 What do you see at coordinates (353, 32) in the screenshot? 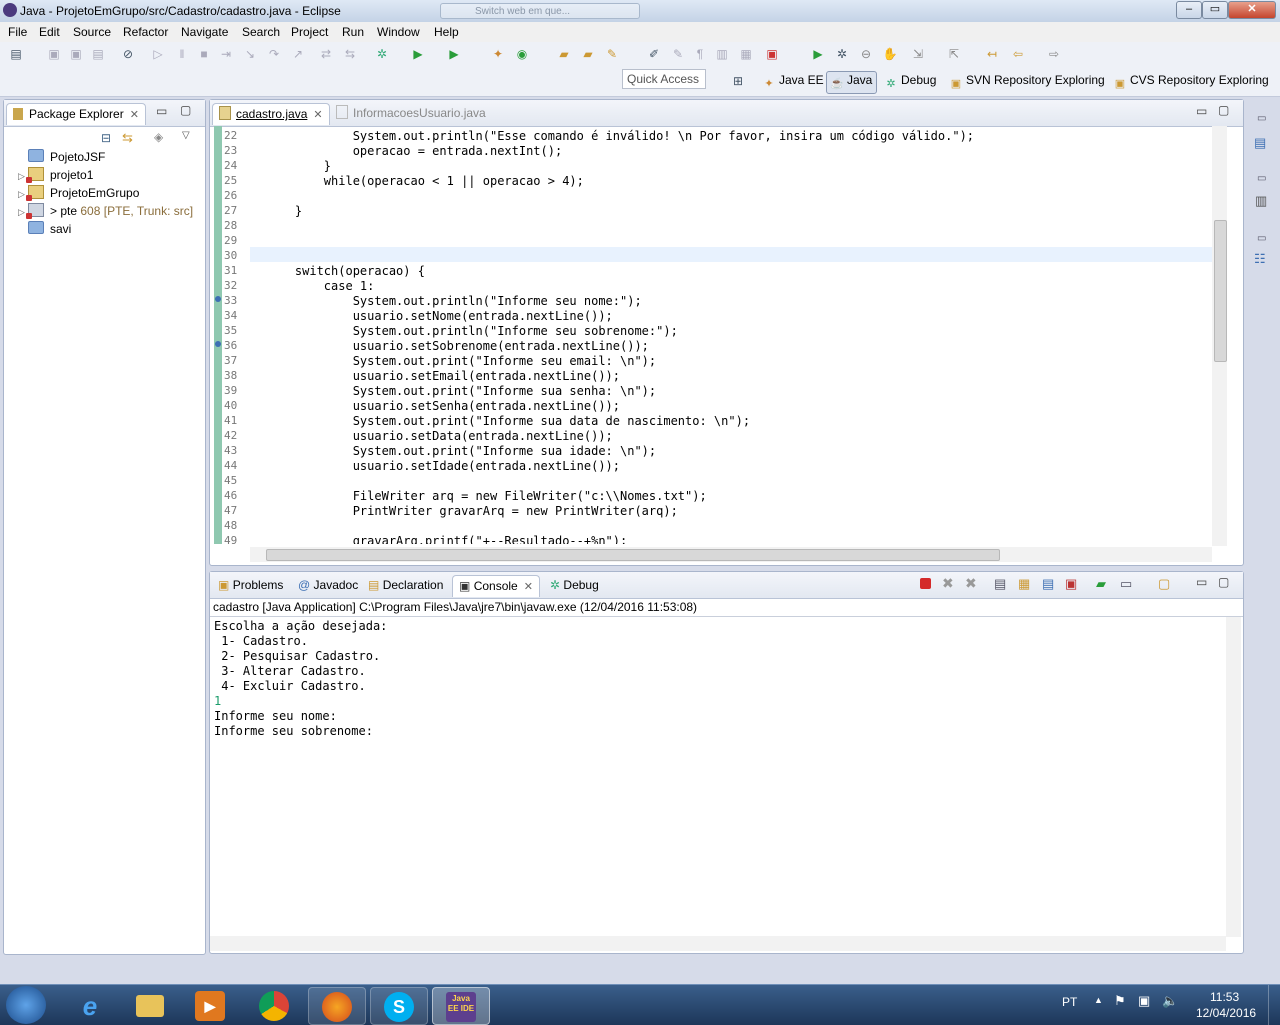
I see `menu-run: Run` at bounding box center [353, 32].